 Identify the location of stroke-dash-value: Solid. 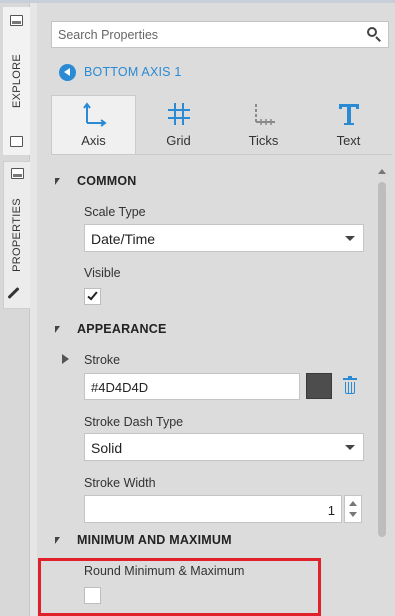
(107, 448).